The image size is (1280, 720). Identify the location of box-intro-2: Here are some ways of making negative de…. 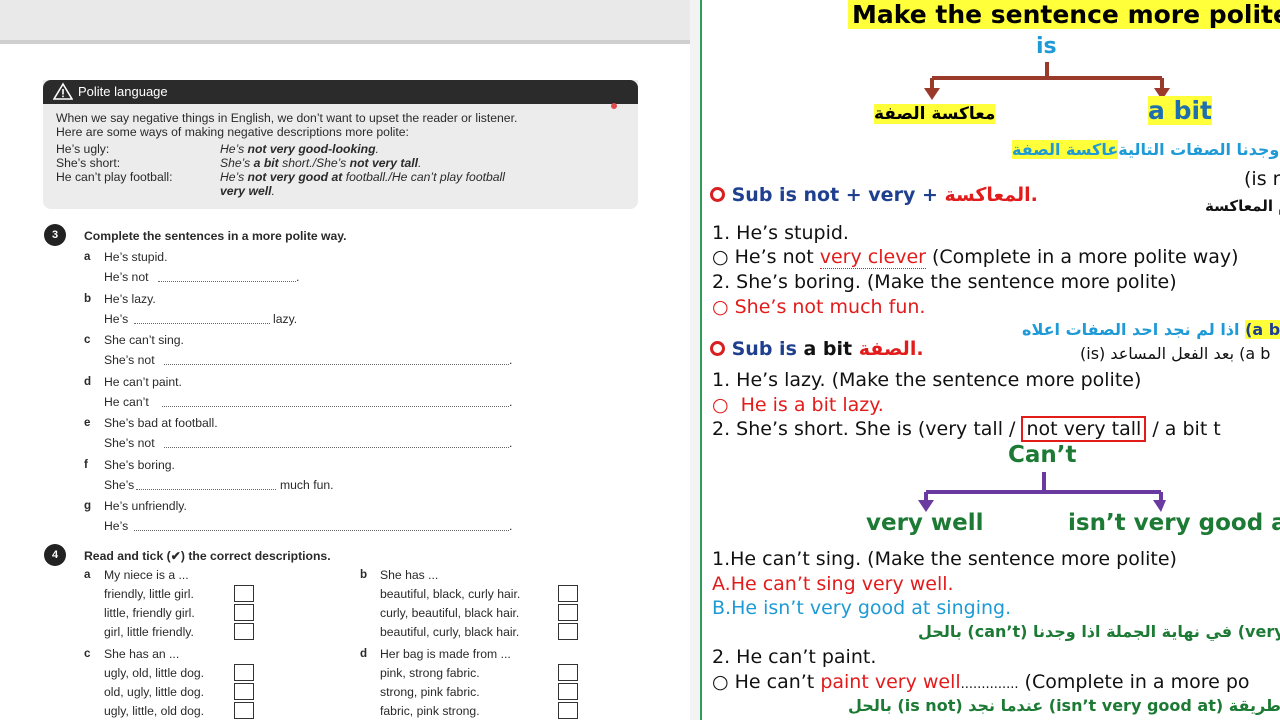
(232, 132).